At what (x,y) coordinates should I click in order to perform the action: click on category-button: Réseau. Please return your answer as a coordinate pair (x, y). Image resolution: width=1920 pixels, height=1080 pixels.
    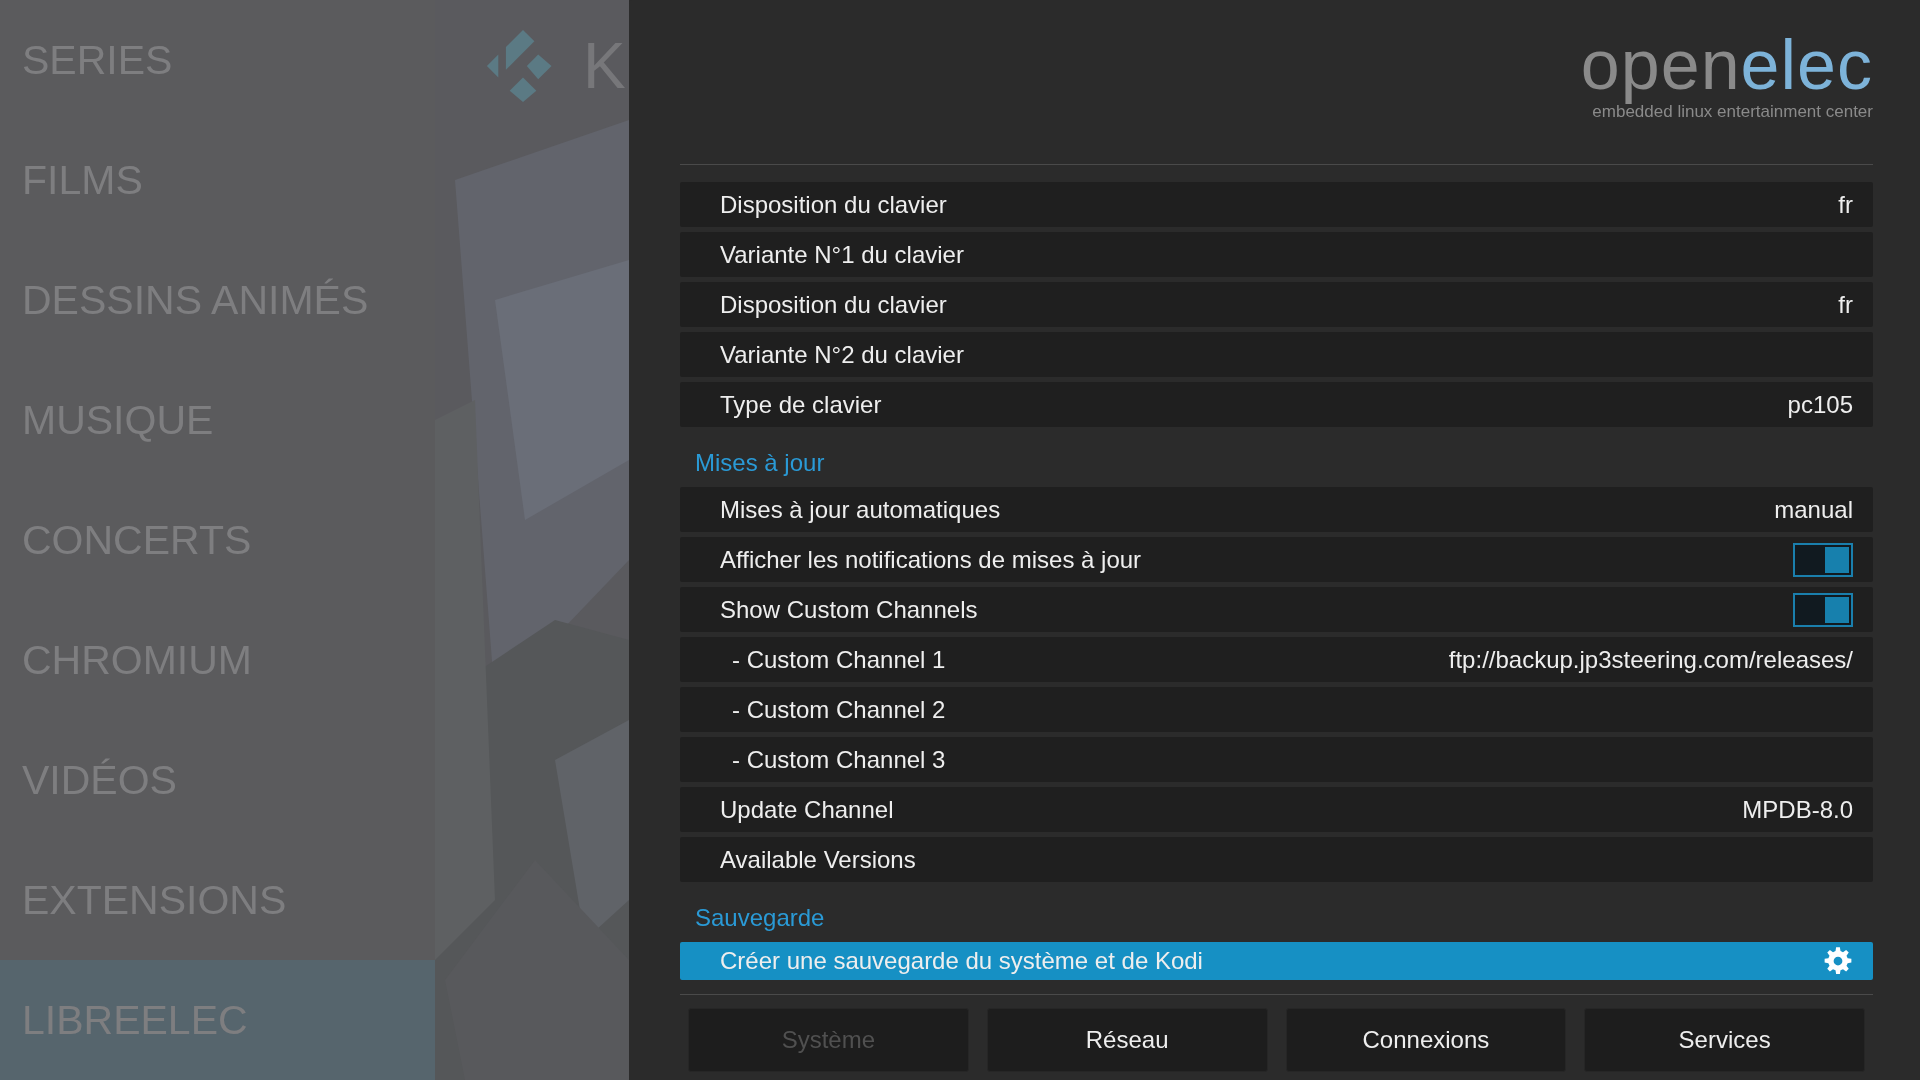
    Looking at the image, I should click on (1127, 1040).